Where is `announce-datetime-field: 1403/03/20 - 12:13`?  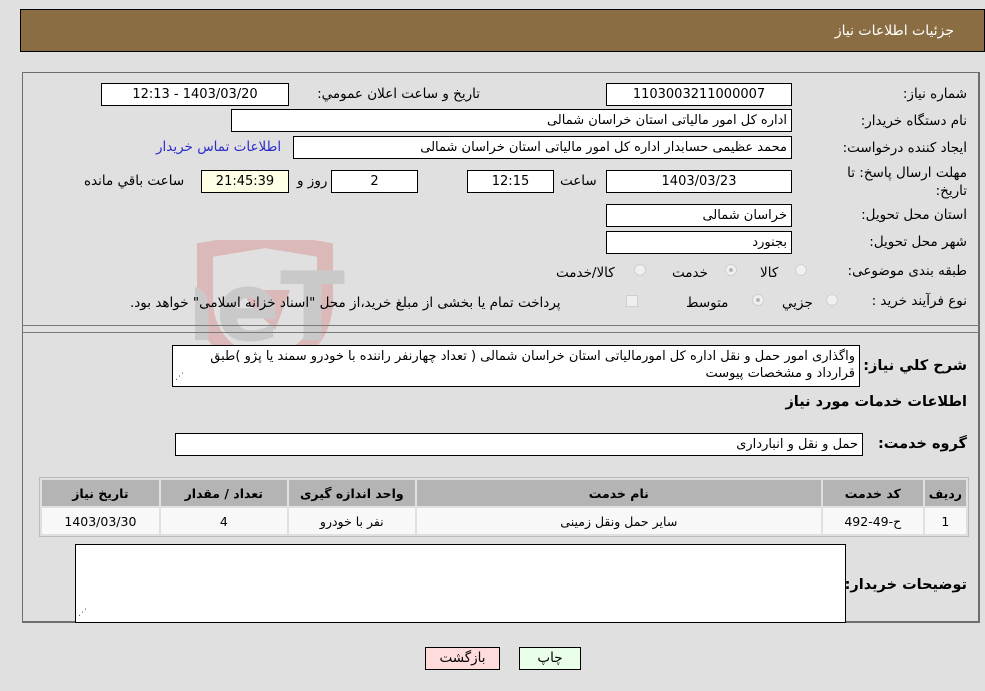 announce-datetime-field: 1403/03/20 - 12:13 is located at coordinates (195, 94).